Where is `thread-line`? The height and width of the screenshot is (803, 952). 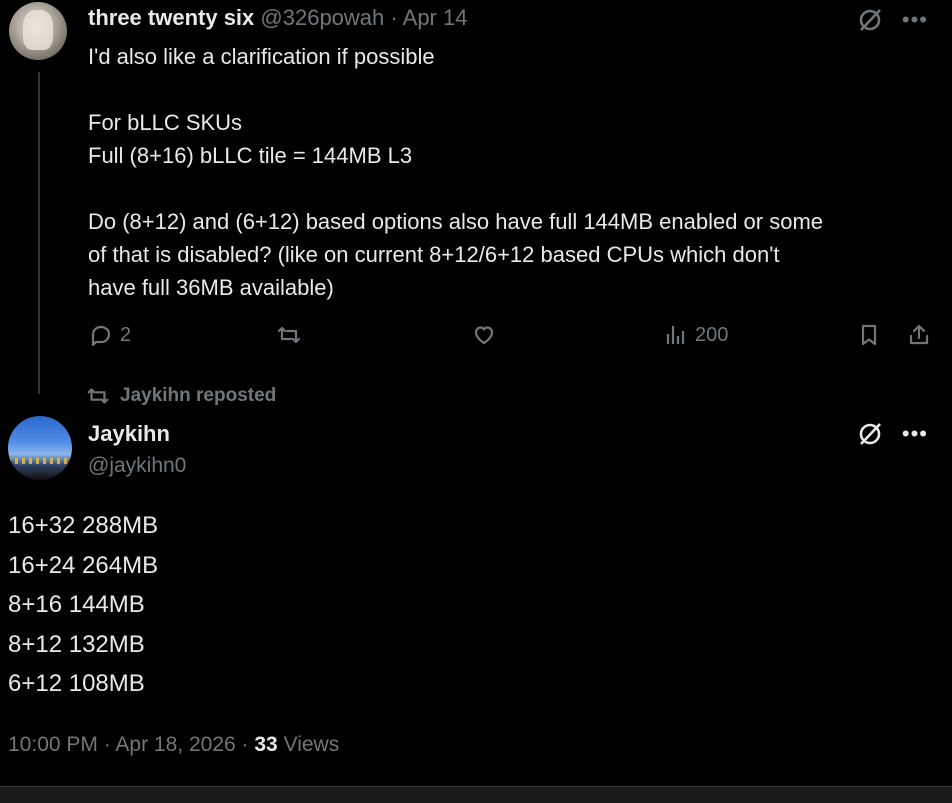 thread-line is located at coordinates (39, 233).